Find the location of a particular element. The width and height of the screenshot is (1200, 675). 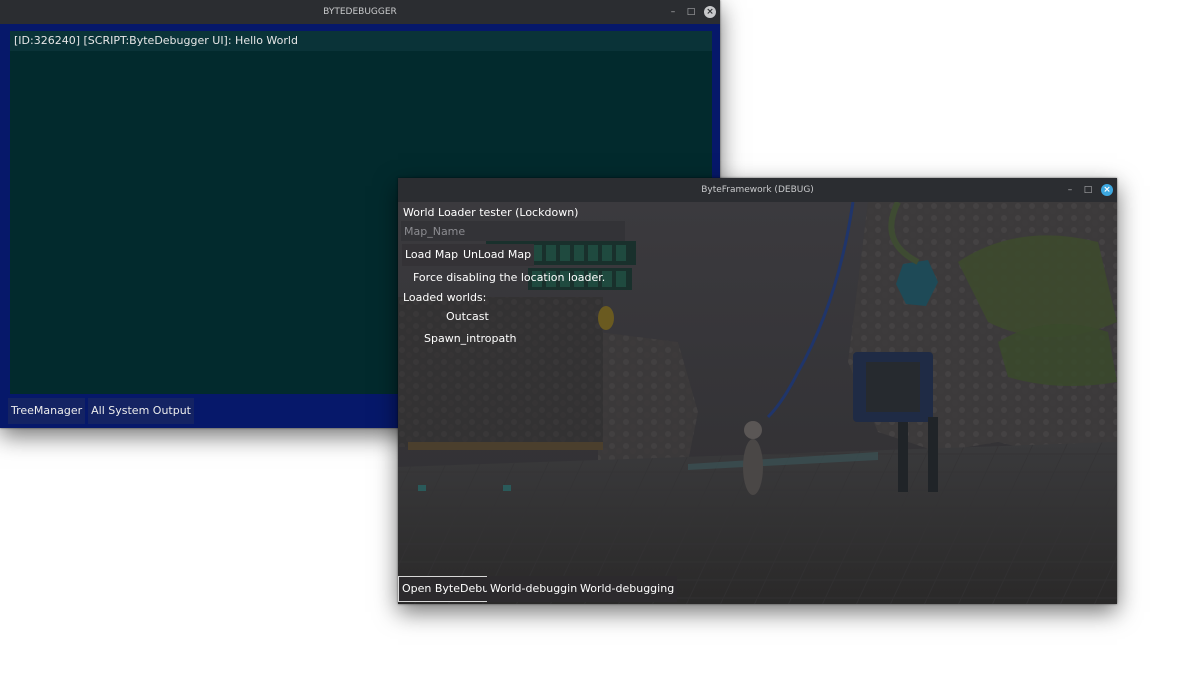

bytedebugger-titlebar: BYTEDEBUGGER – □ × is located at coordinates (360, 12).